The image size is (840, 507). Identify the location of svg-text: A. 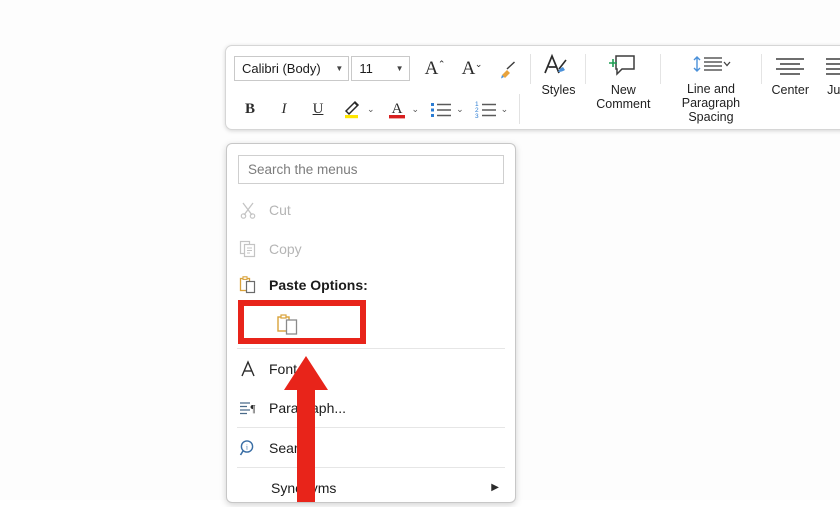
(396, 109).